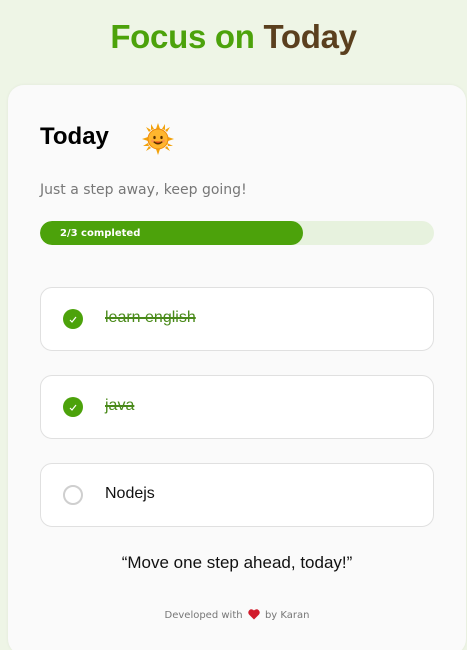 Image resolution: width=467 pixels, height=650 pixels. I want to click on task-item: java, so click(237, 407).